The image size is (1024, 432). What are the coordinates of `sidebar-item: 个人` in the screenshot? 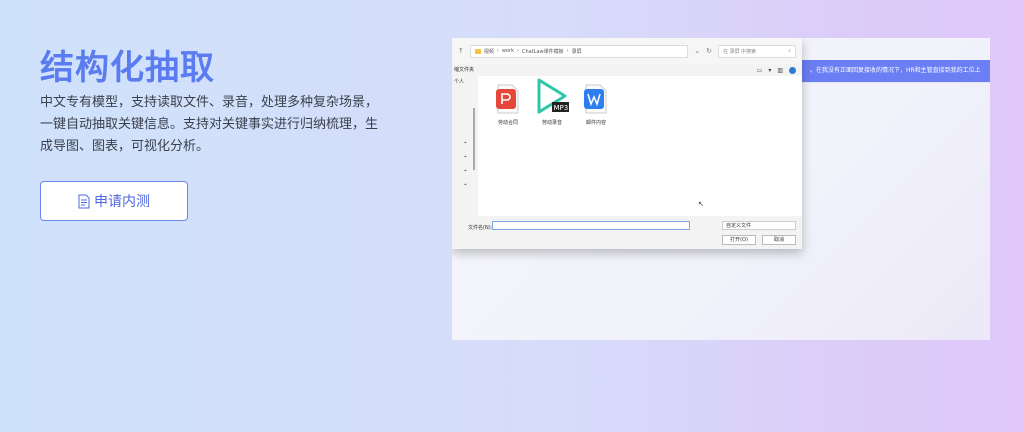 It's located at (464, 82).